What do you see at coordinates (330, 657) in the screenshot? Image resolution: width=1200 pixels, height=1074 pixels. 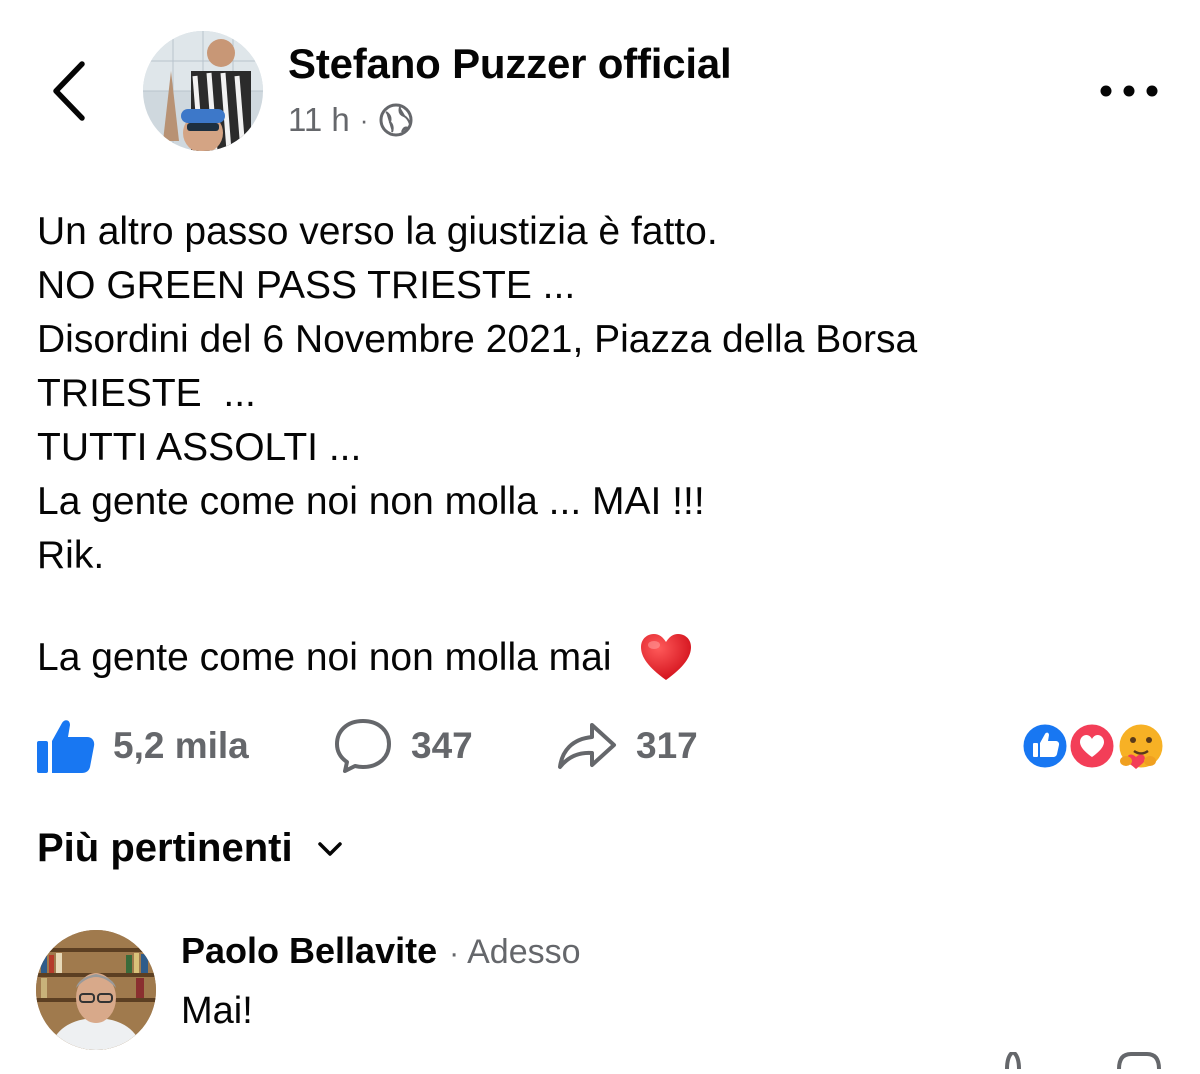 I see `post-closing-text: La gente come noi non molla mai` at bounding box center [330, 657].